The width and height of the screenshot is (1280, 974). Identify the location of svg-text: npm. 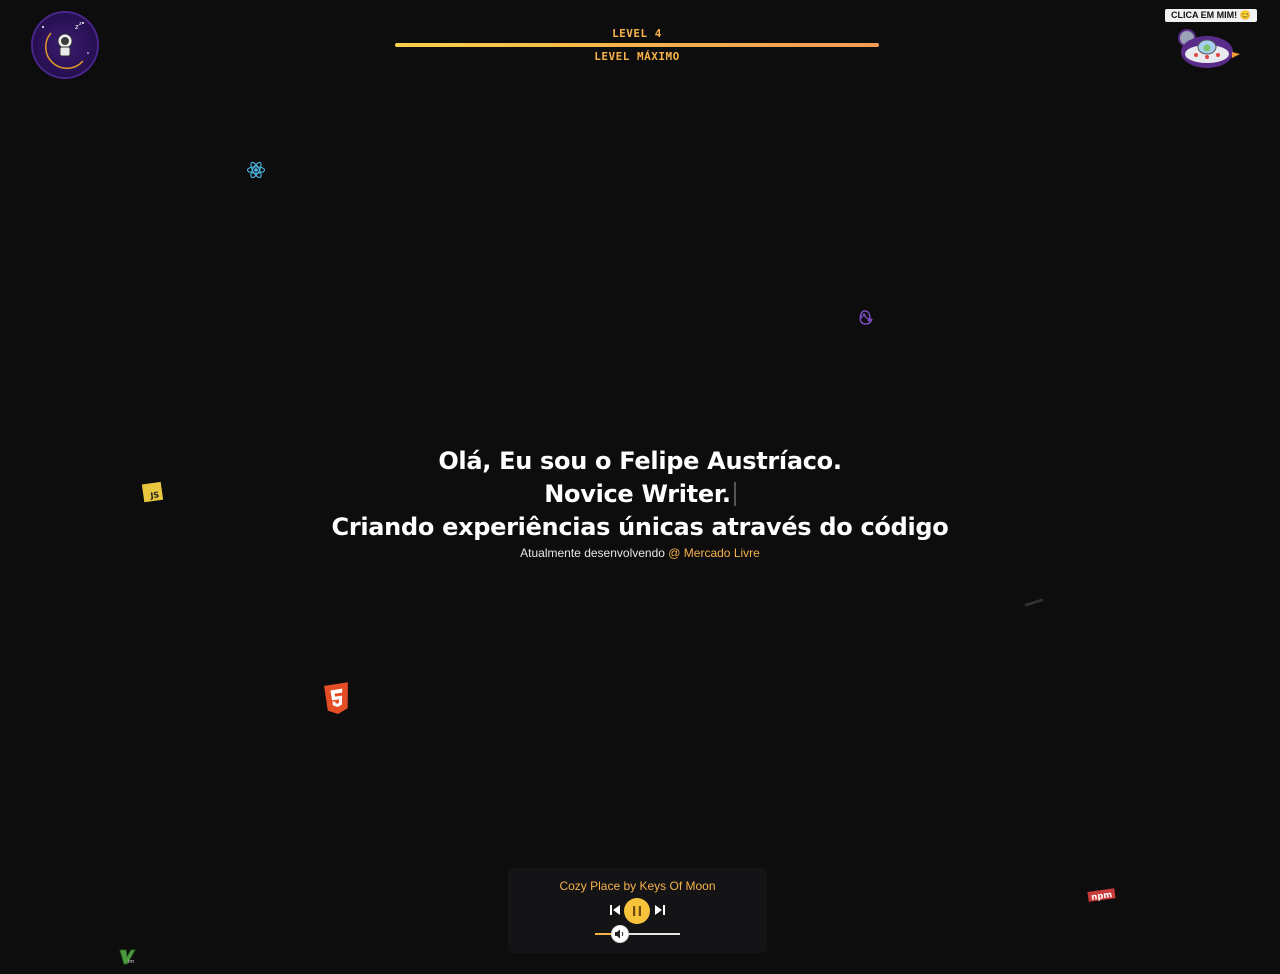
(1102, 896).